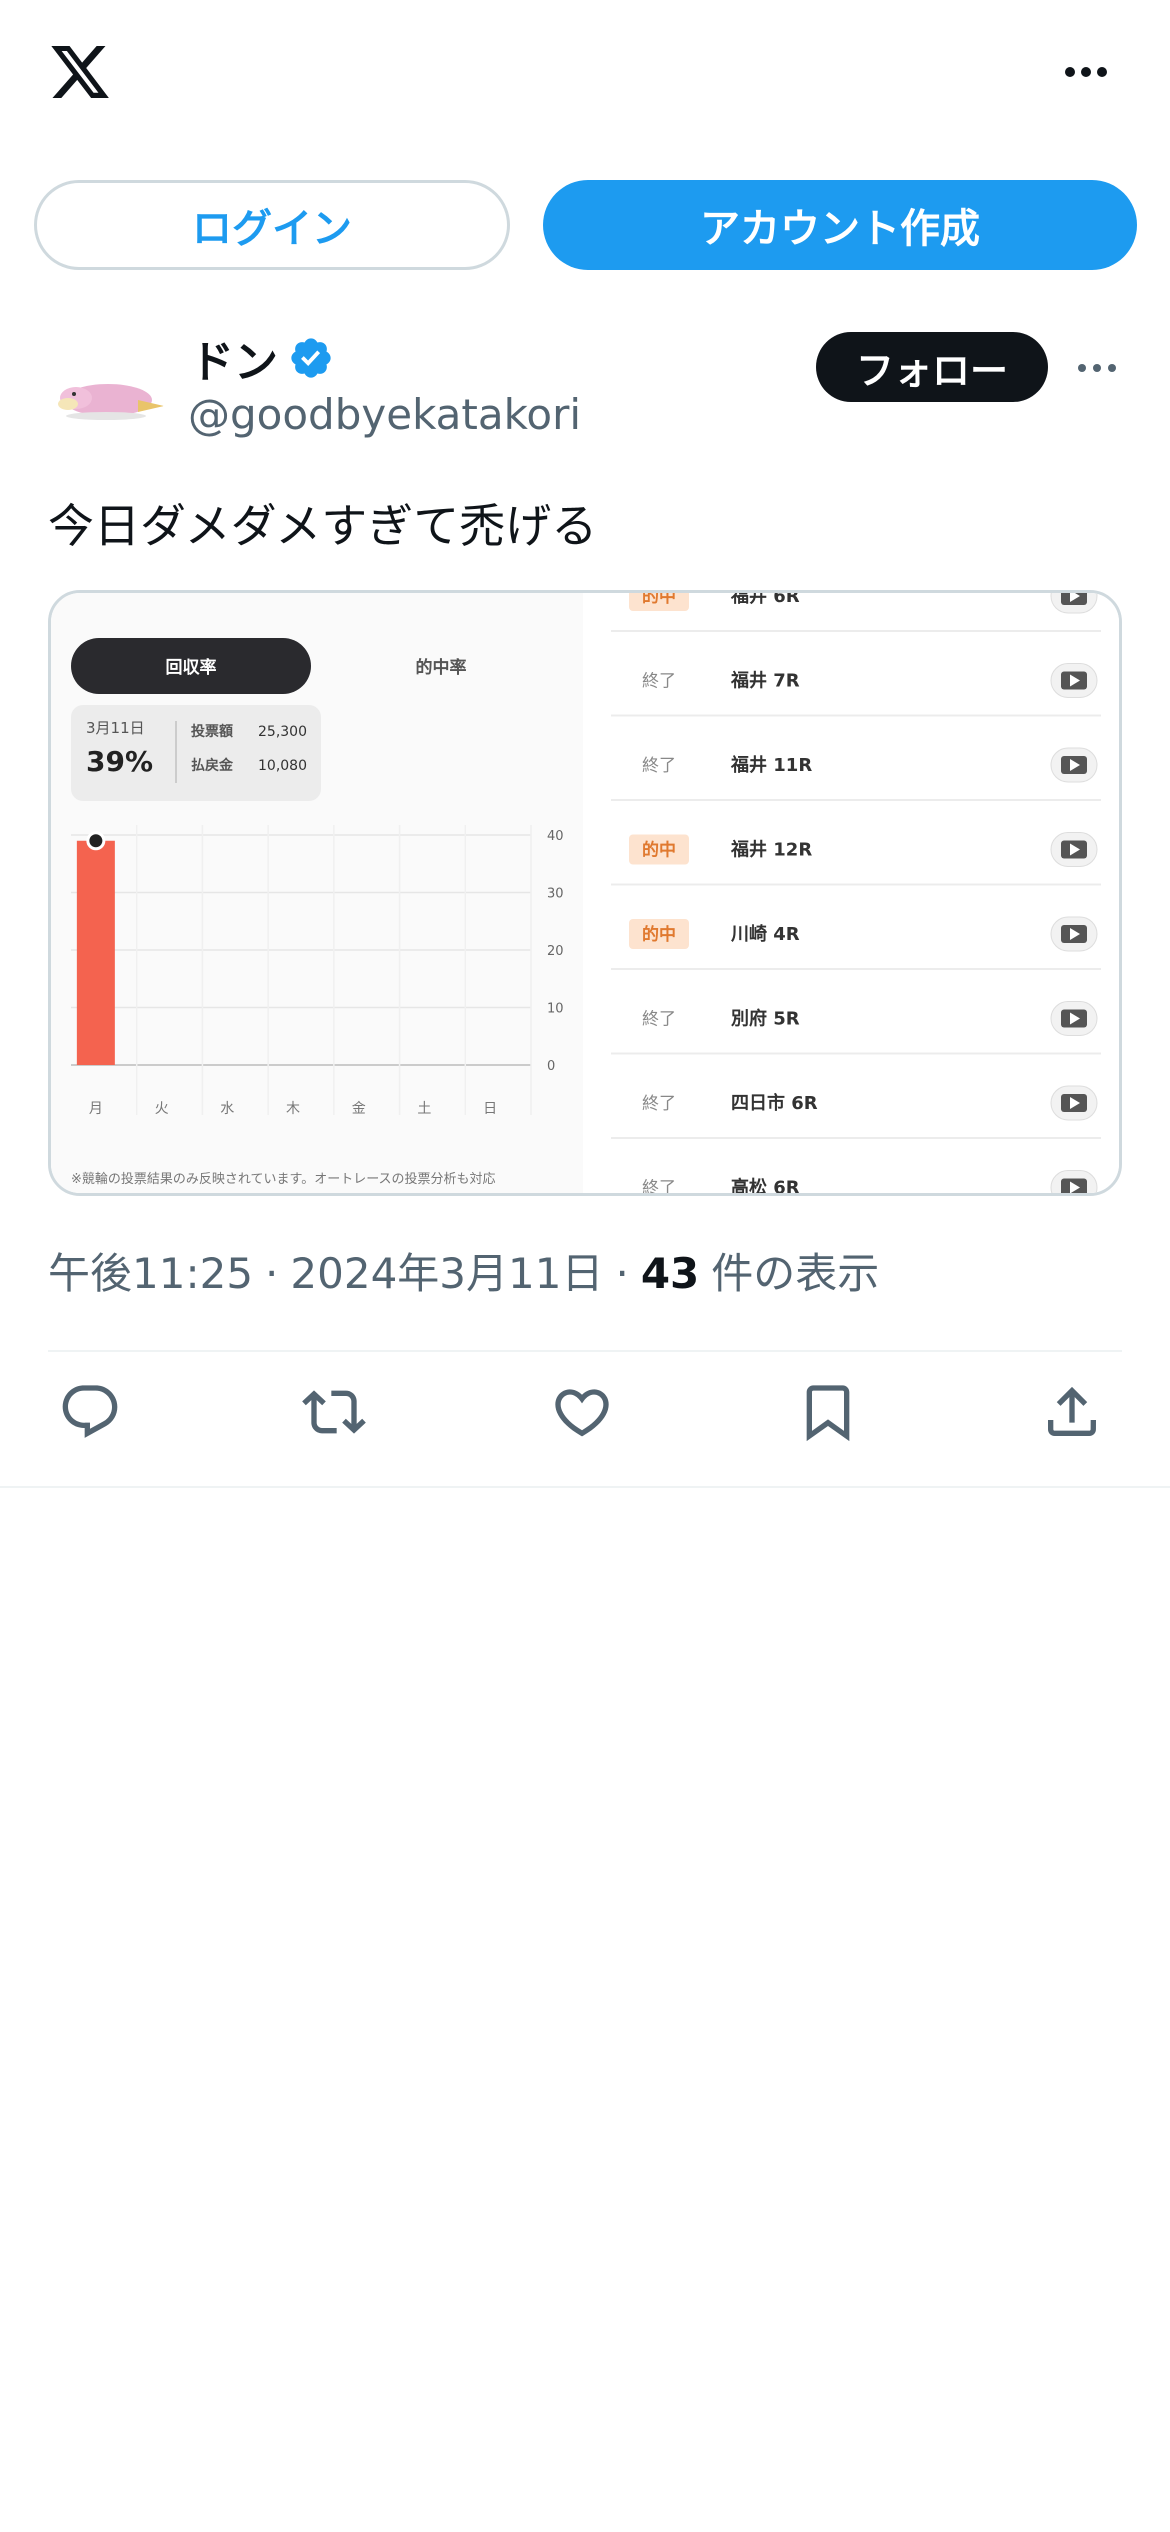 The height and width of the screenshot is (2532, 1170). I want to click on x-logo-icon, so click(80, 72).